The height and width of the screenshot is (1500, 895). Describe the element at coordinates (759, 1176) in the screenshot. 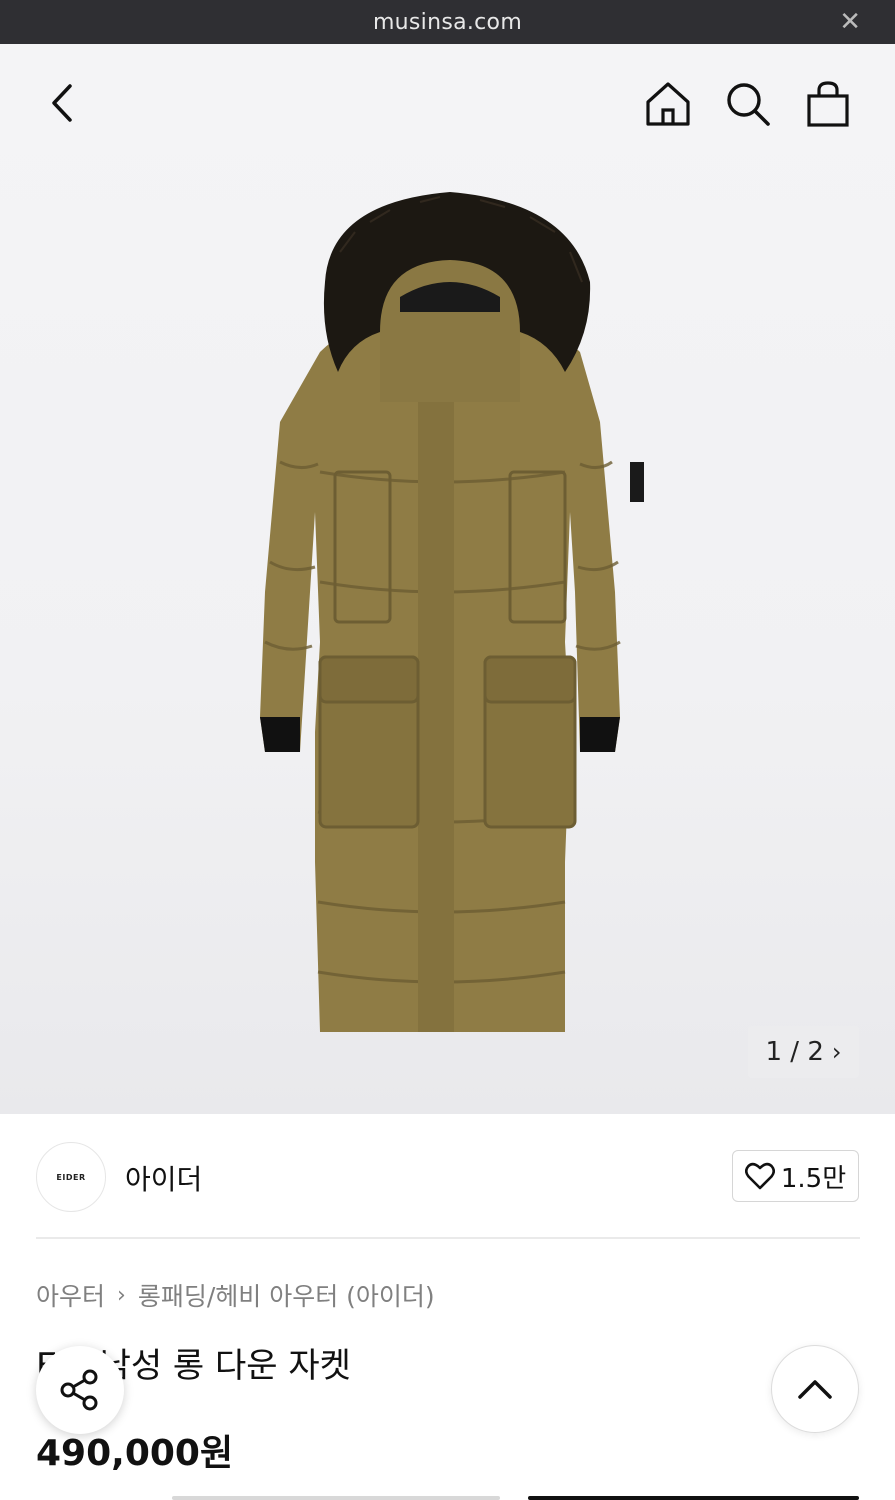

I see `heart-icon` at that location.